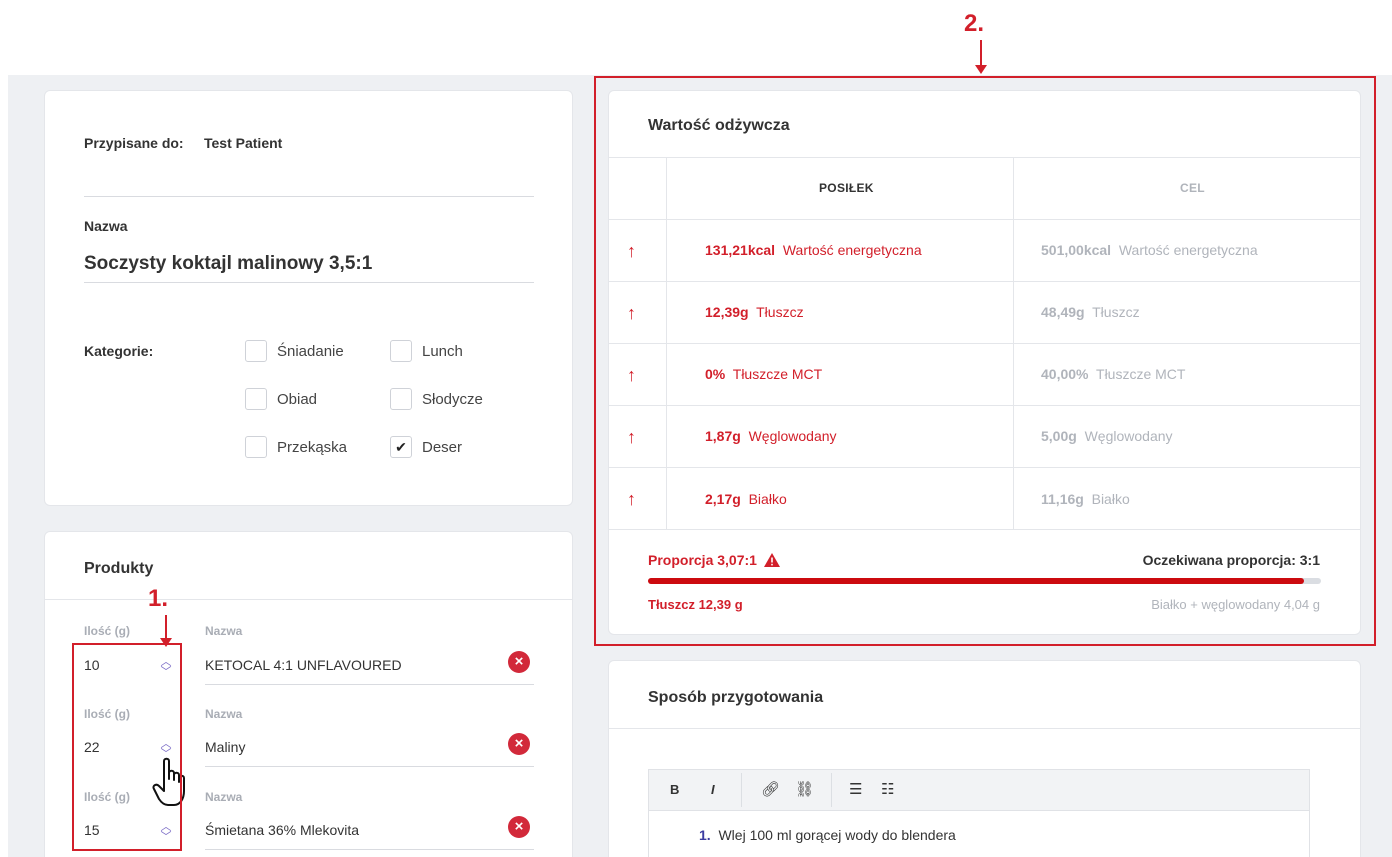  Describe the element at coordinates (979, 834) in the screenshot. I see `editor-body: 1. Wlej 100 ml gorącej wody do blendera` at that location.